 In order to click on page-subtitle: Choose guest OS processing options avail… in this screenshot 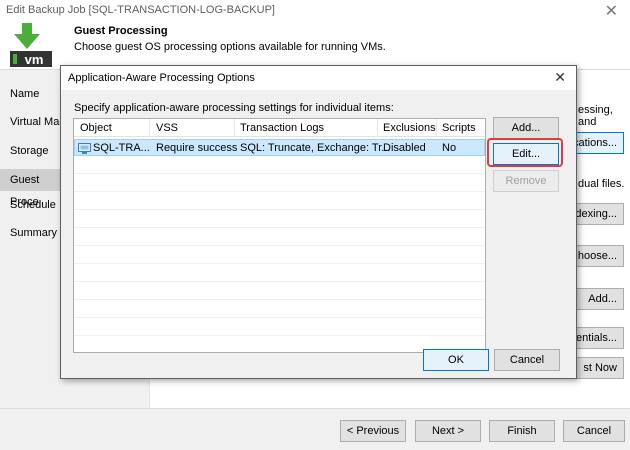, I will do `click(230, 47)`.